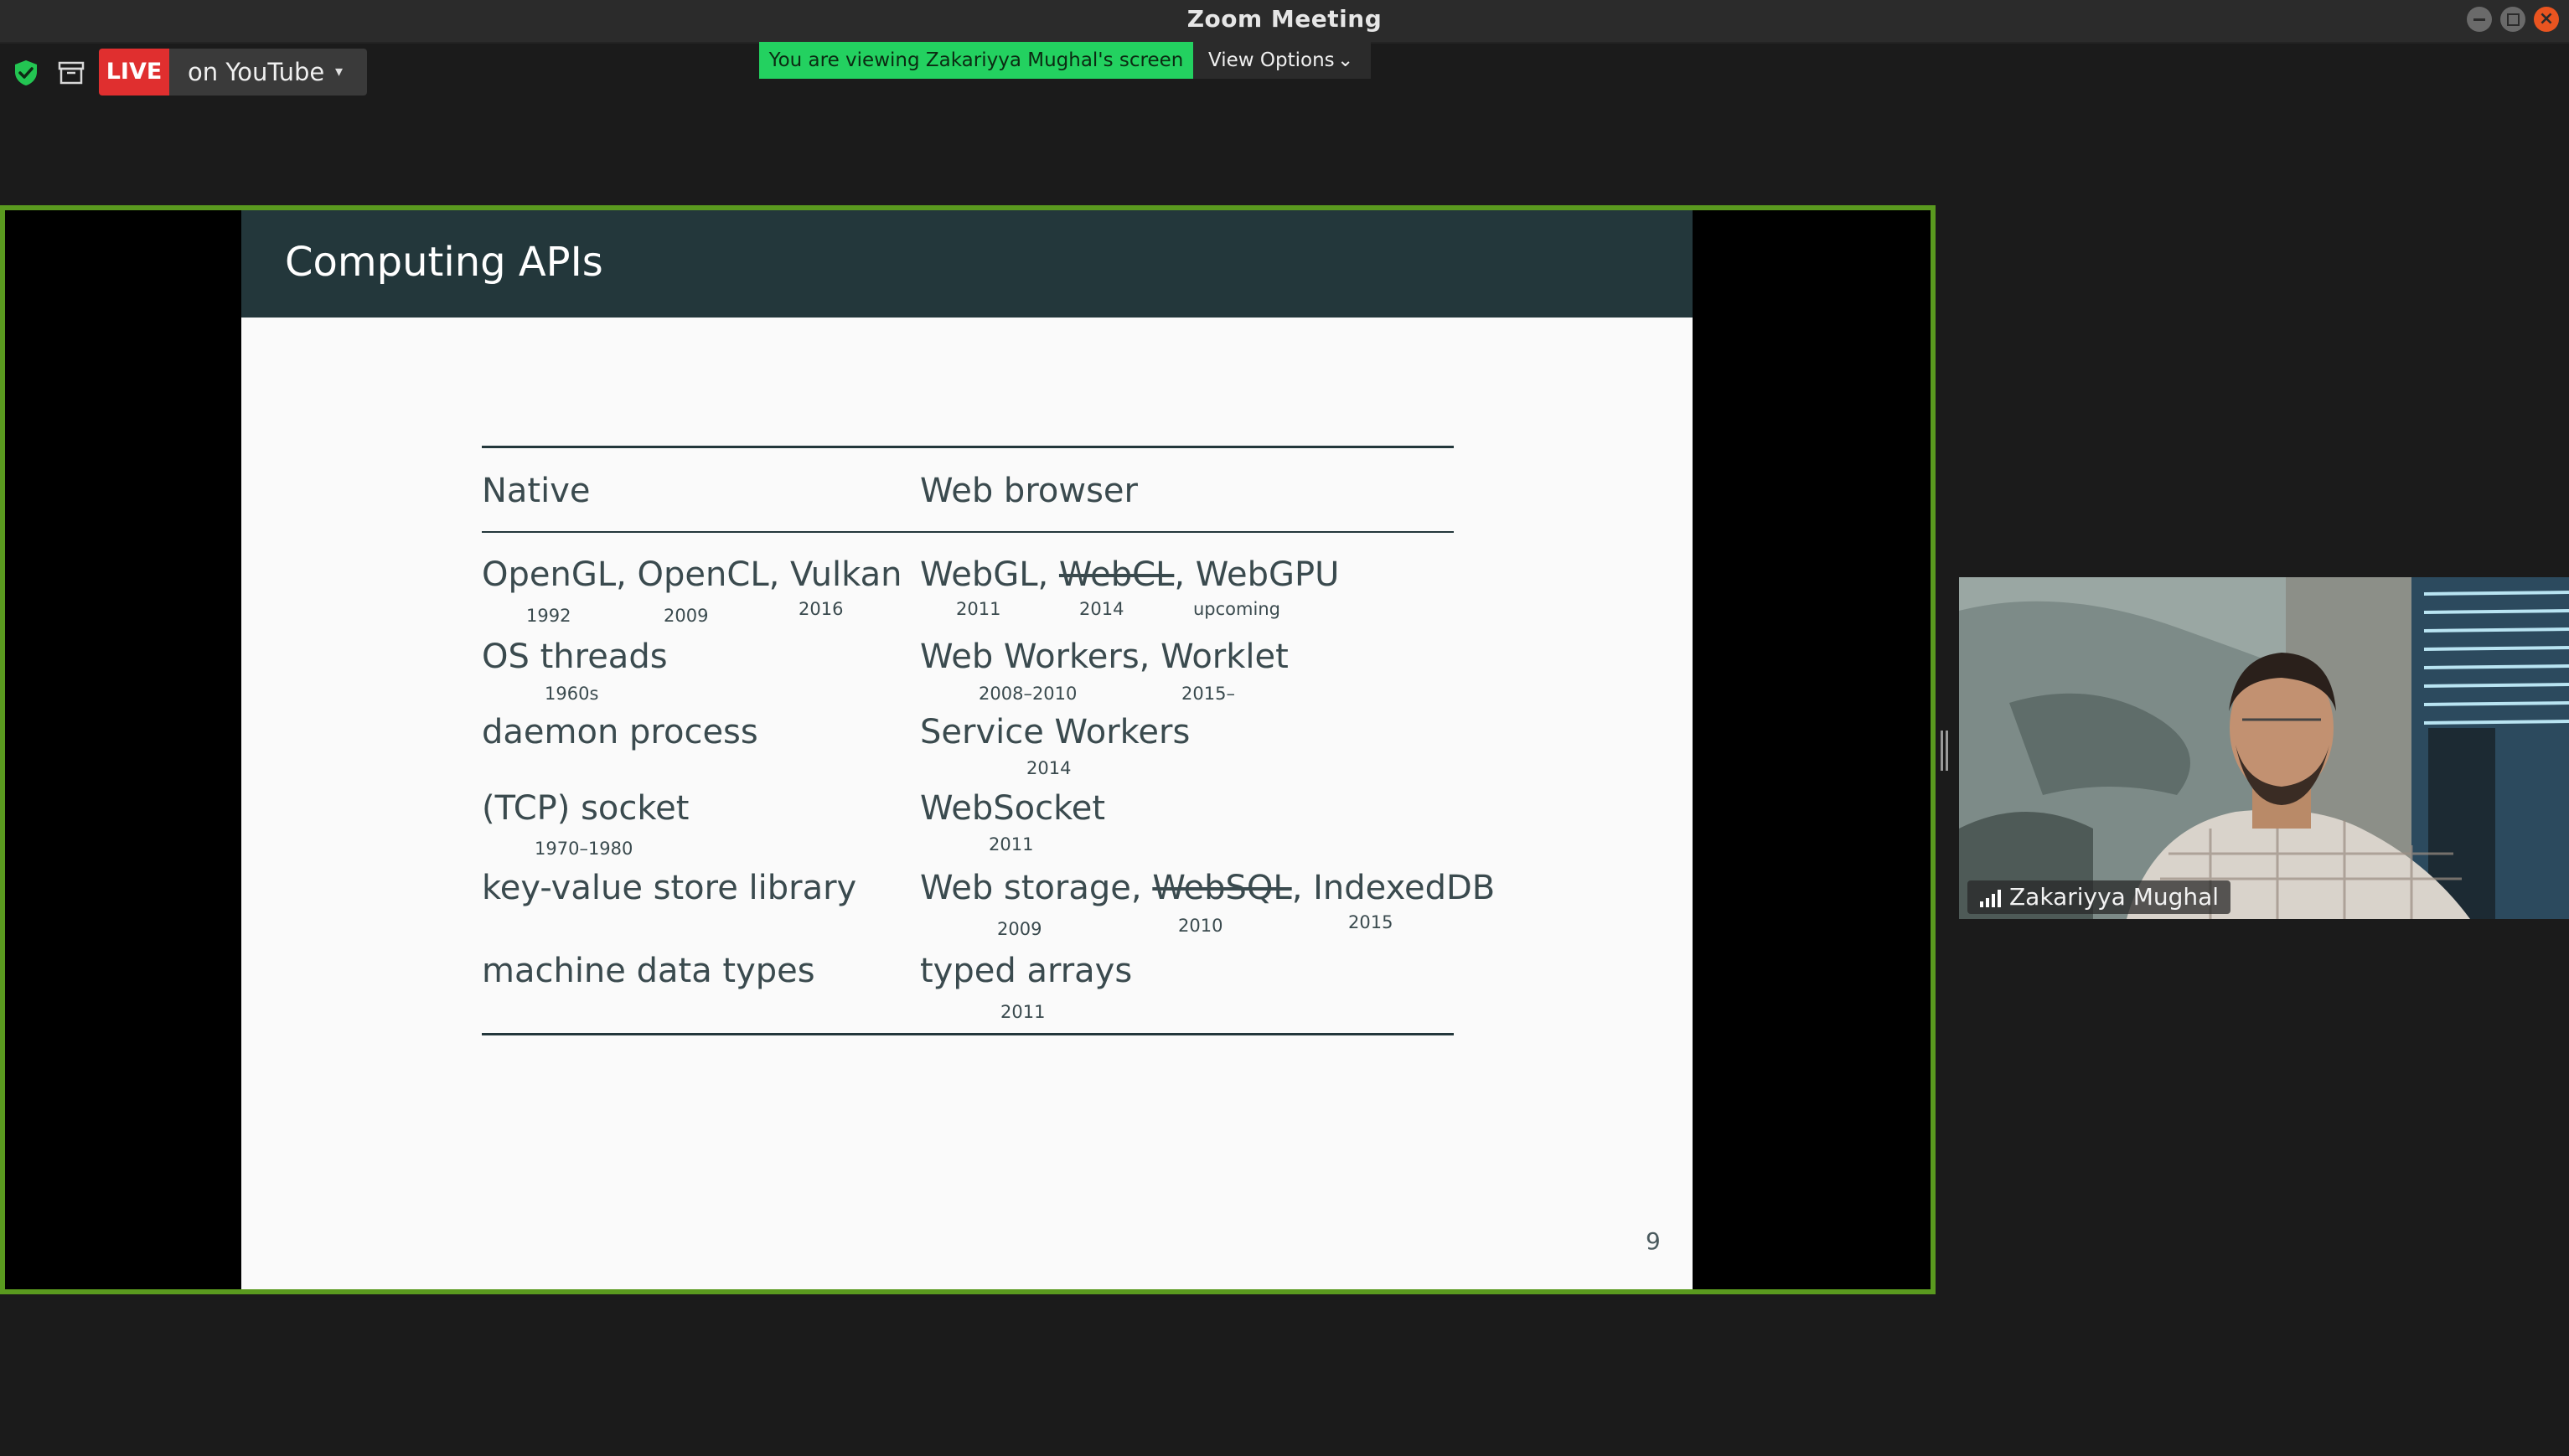 The image size is (2569, 1456). Describe the element at coordinates (549, 616) in the screenshot. I see `year-label: 1992` at that location.